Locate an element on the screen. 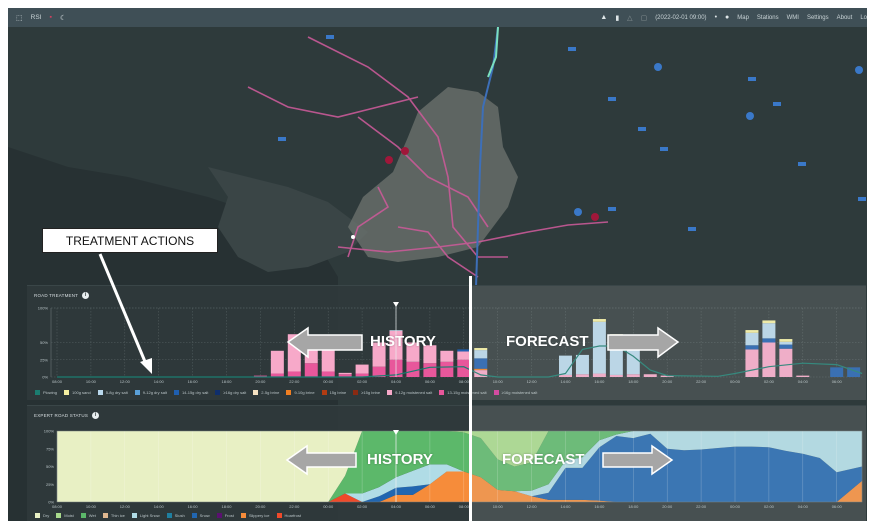  history-label-2: HISTORY is located at coordinates (400, 459).